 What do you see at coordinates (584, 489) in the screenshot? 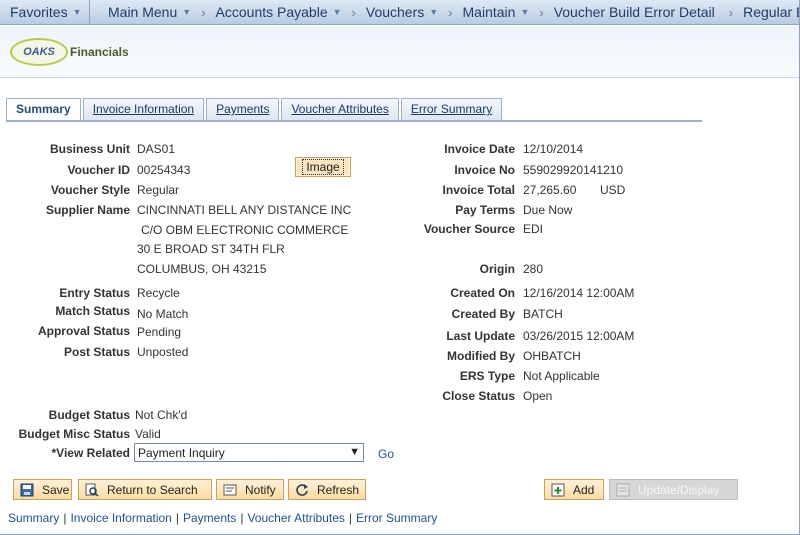
I see `add-label: Add` at bounding box center [584, 489].